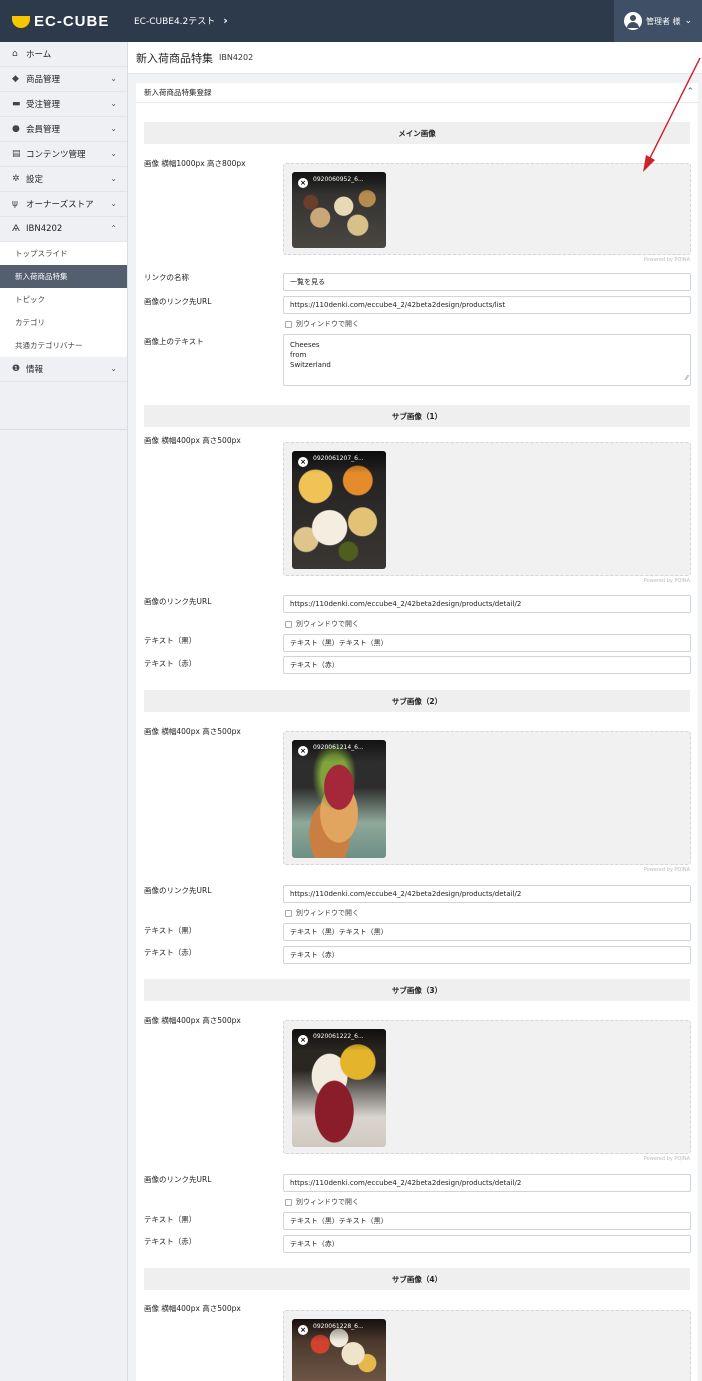 The width and height of the screenshot is (702, 1381). Describe the element at coordinates (63, 179) in the screenshot. I see `sidebar-item-settings: ✲ 設定 ⌄` at that location.